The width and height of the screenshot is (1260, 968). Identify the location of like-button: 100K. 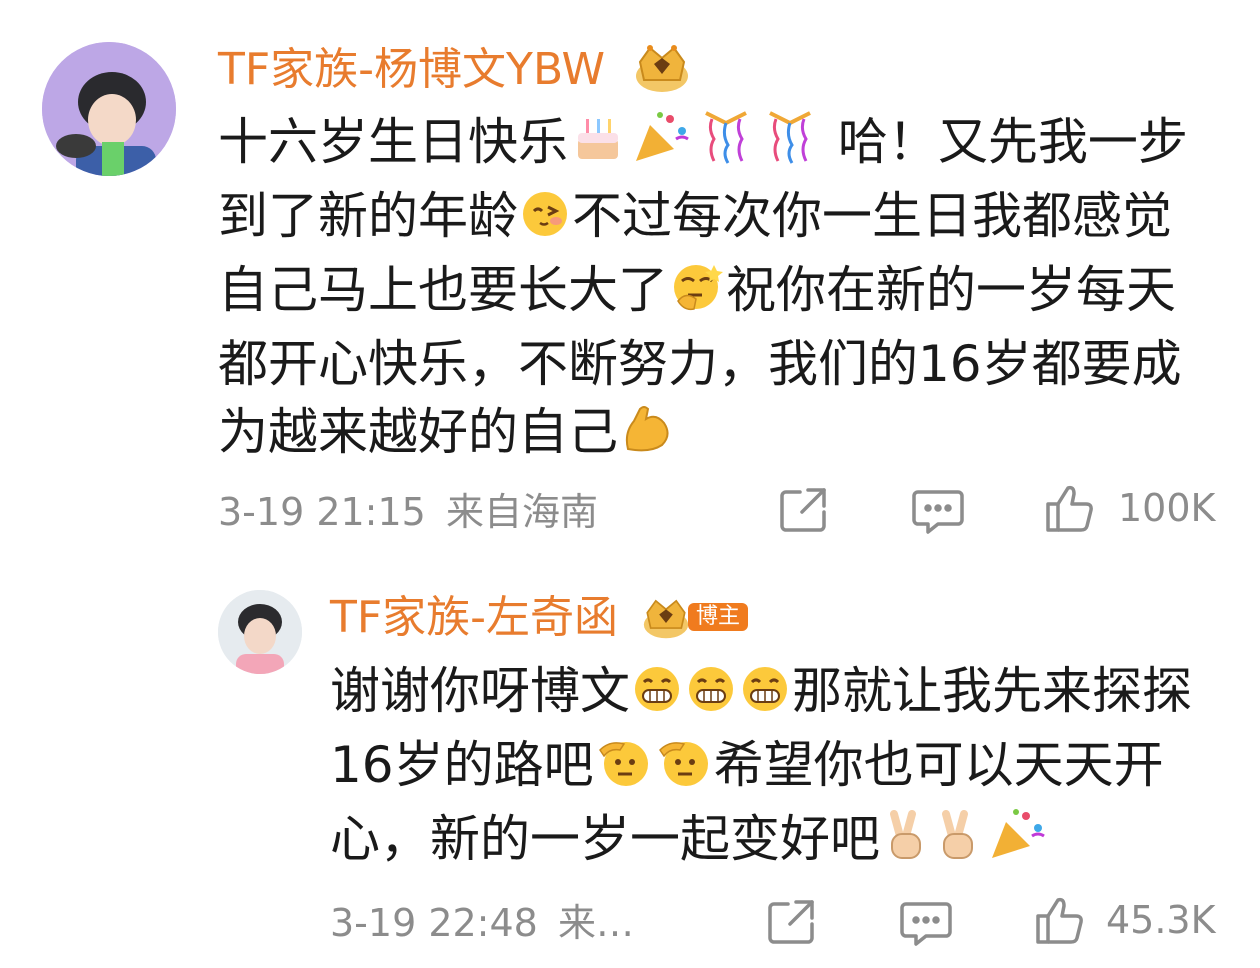
(1129, 508).